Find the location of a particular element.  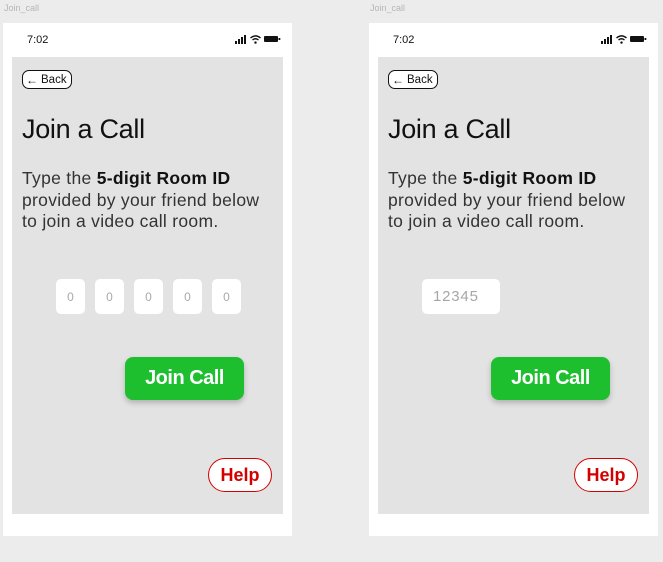

digit-box-5: 0 is located at coordinates (226, 296).